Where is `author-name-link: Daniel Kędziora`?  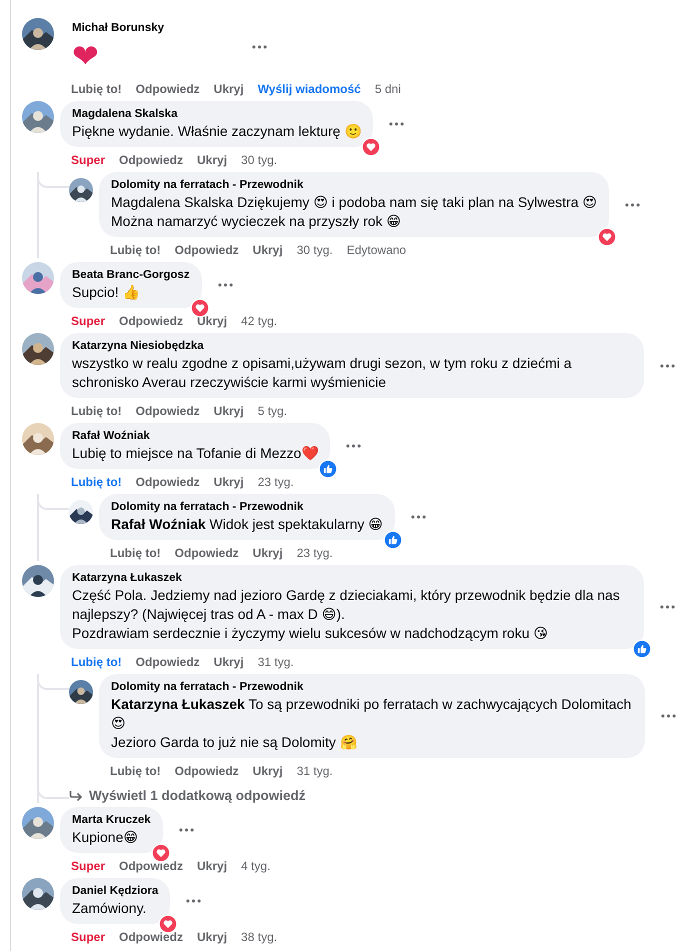
author-name-link: Daniel Kędziora is located at coordinates (115, 891).